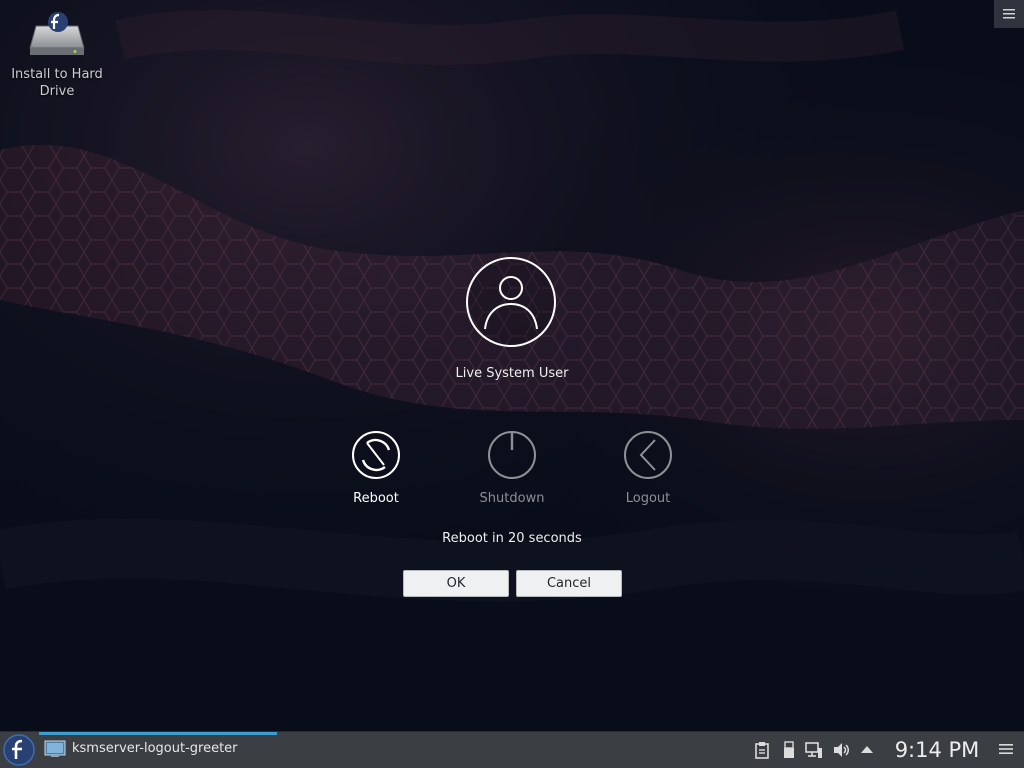  Describe the element at coordinates (155, 748) in the screenshot. I see `task-label: ksmserver-logout-greeter` at that location.